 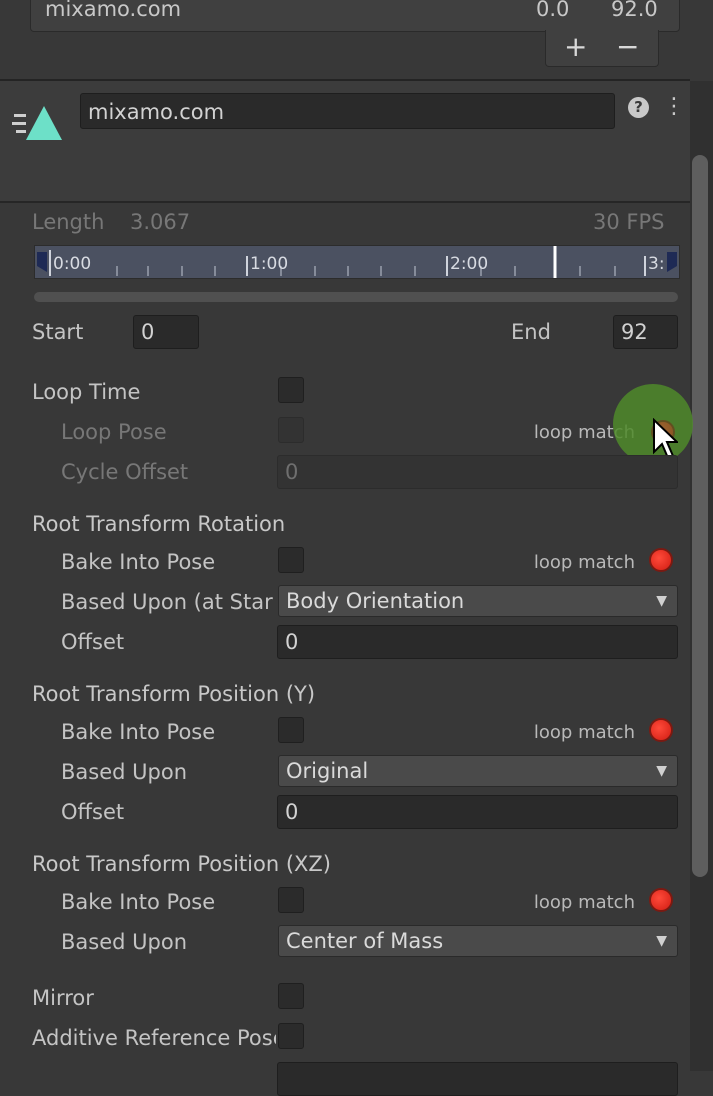 I want to click on root-position-y-offset-field: 0, so click(x=477, y=812).